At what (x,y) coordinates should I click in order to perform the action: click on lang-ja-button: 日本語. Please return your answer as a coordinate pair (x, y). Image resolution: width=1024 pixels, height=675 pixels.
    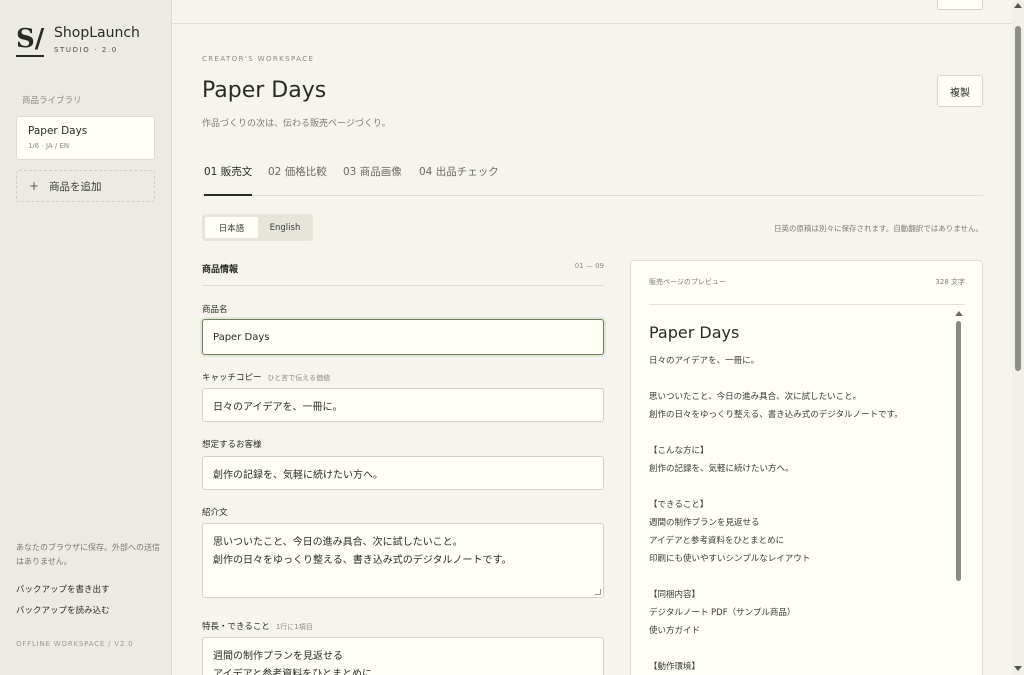
    Looking at the image, I should click on (231, 227).